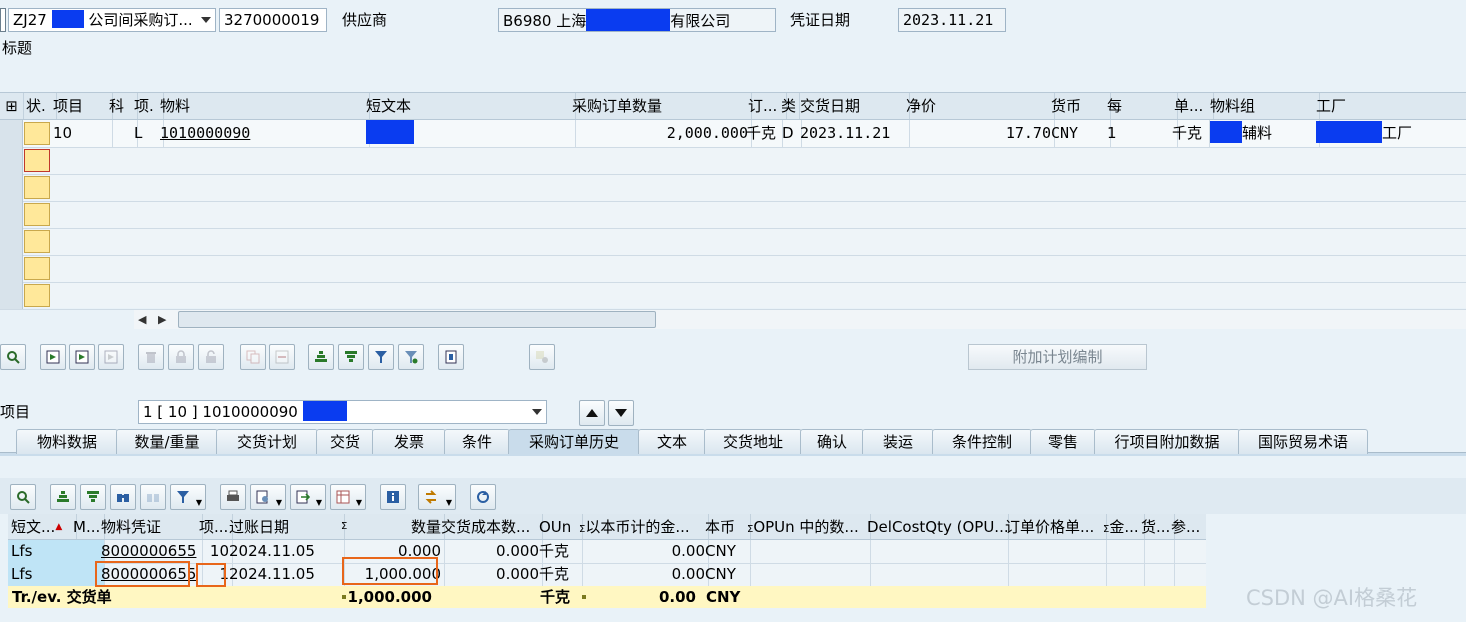 Image resolution: width=1466 pixels, height=622 pixels. What do you see at coordinates (1063, 441) in the screenshot?
I see `tab-retail: 零售` at bounding box center [1063, 441].